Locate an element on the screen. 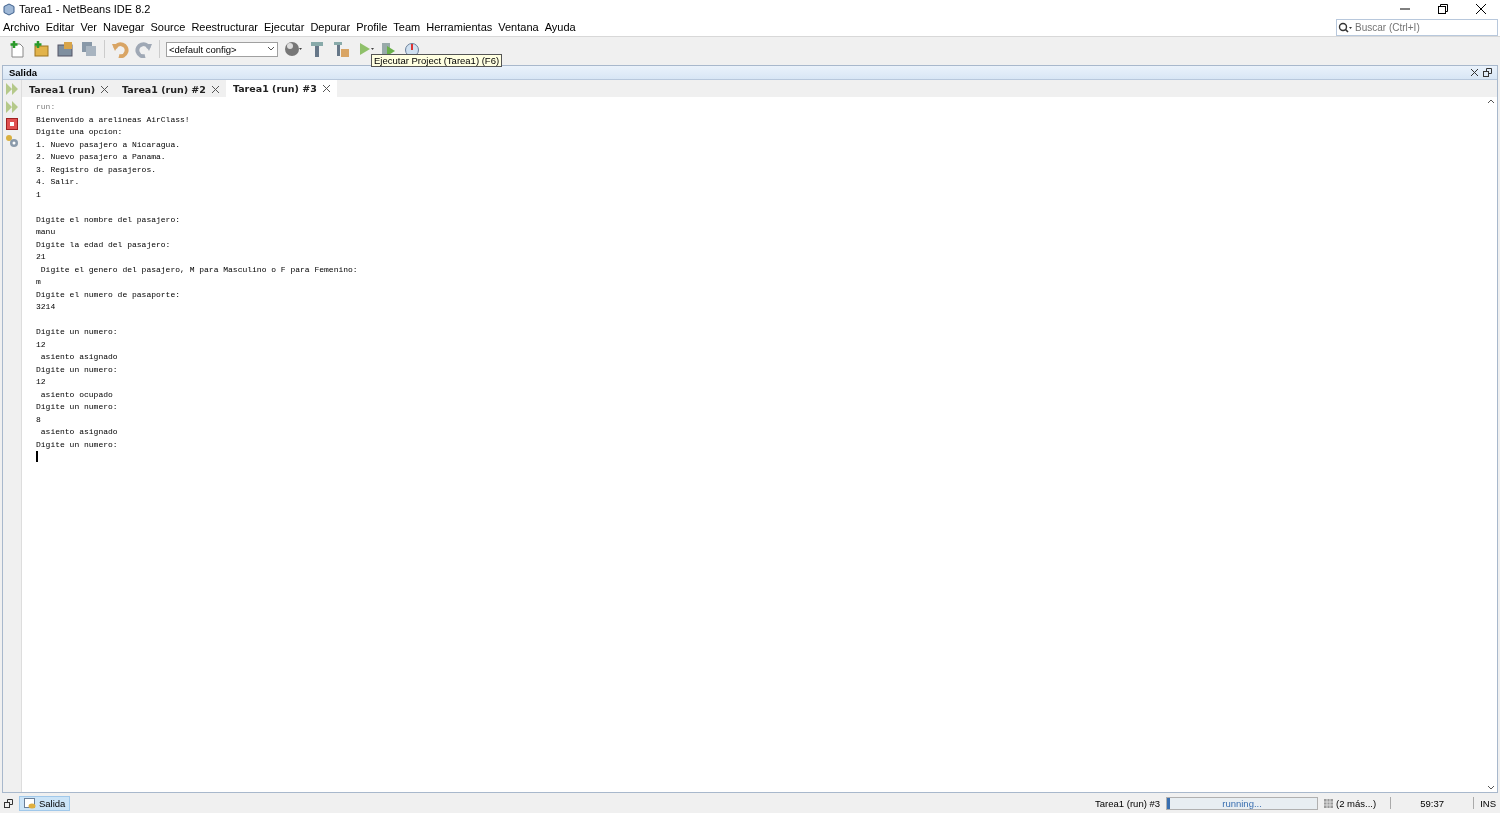 The height and width of the screenshot is (813, 1500). scroll-down-icon is located at coordinates (1491, 787).